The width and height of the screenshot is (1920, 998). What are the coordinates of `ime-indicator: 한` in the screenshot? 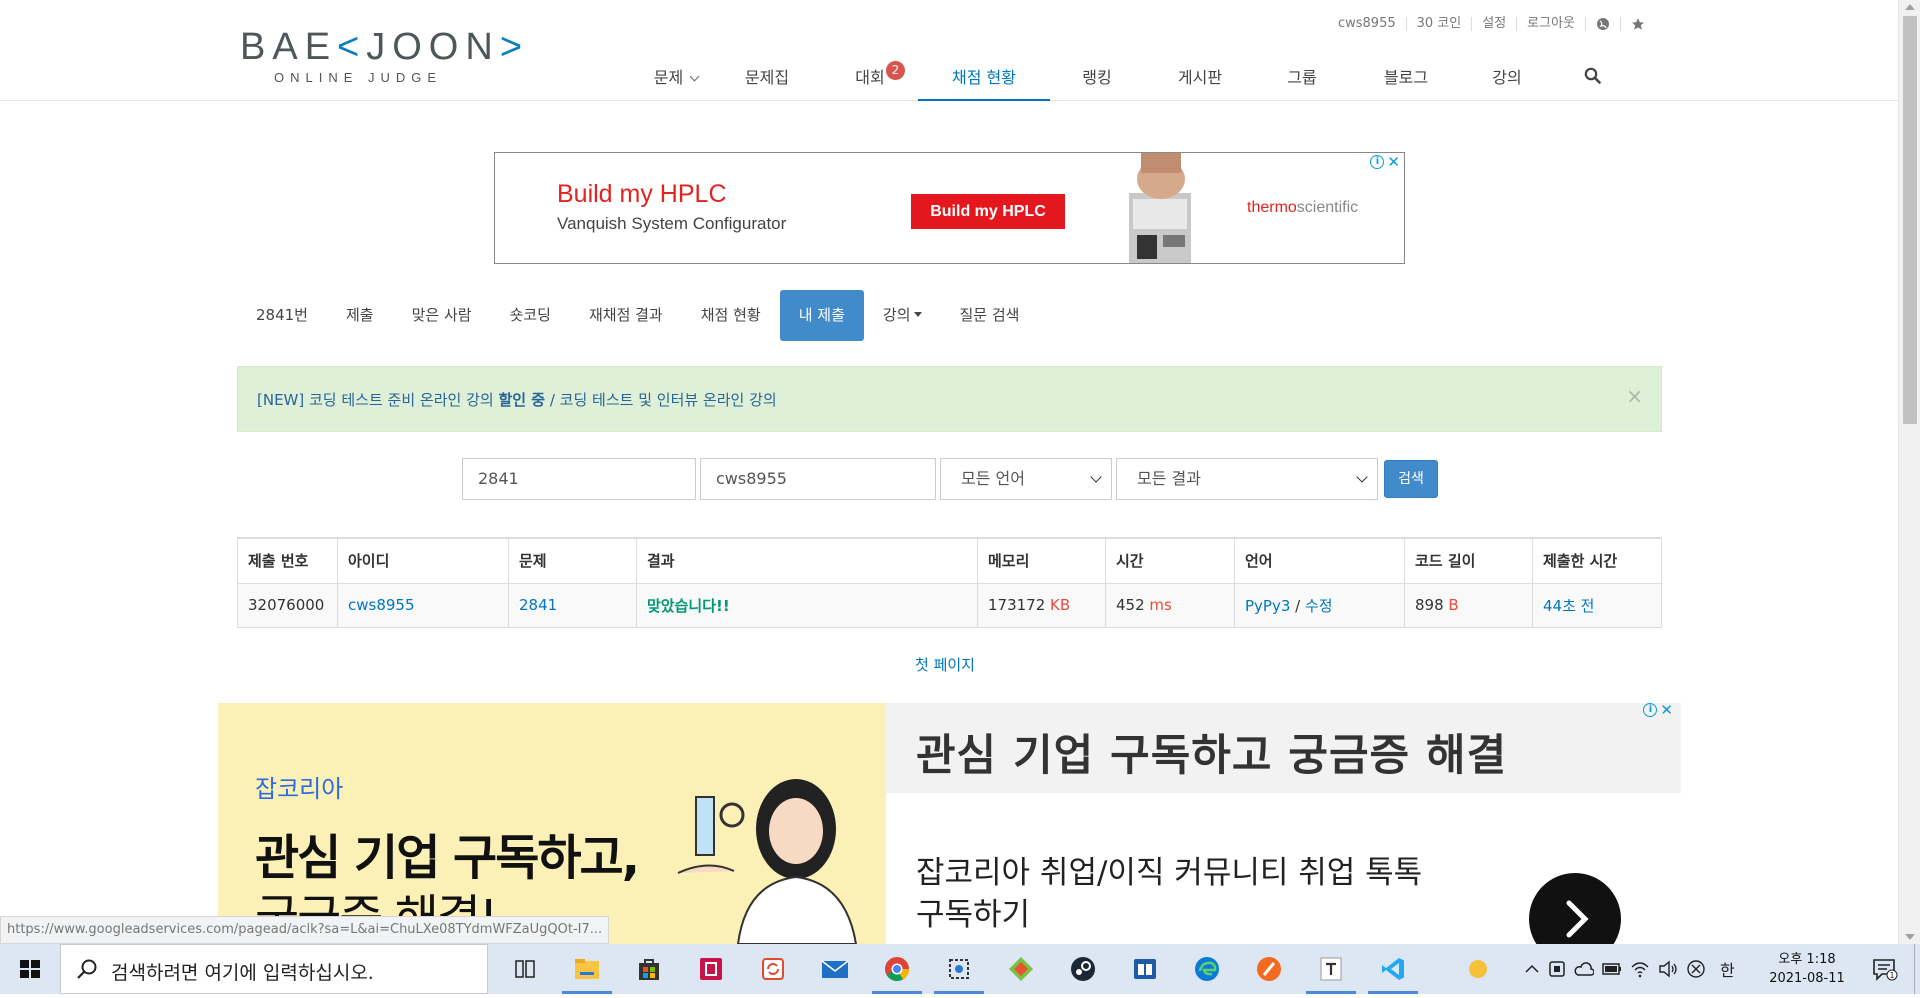 It's located at (1727, 969).